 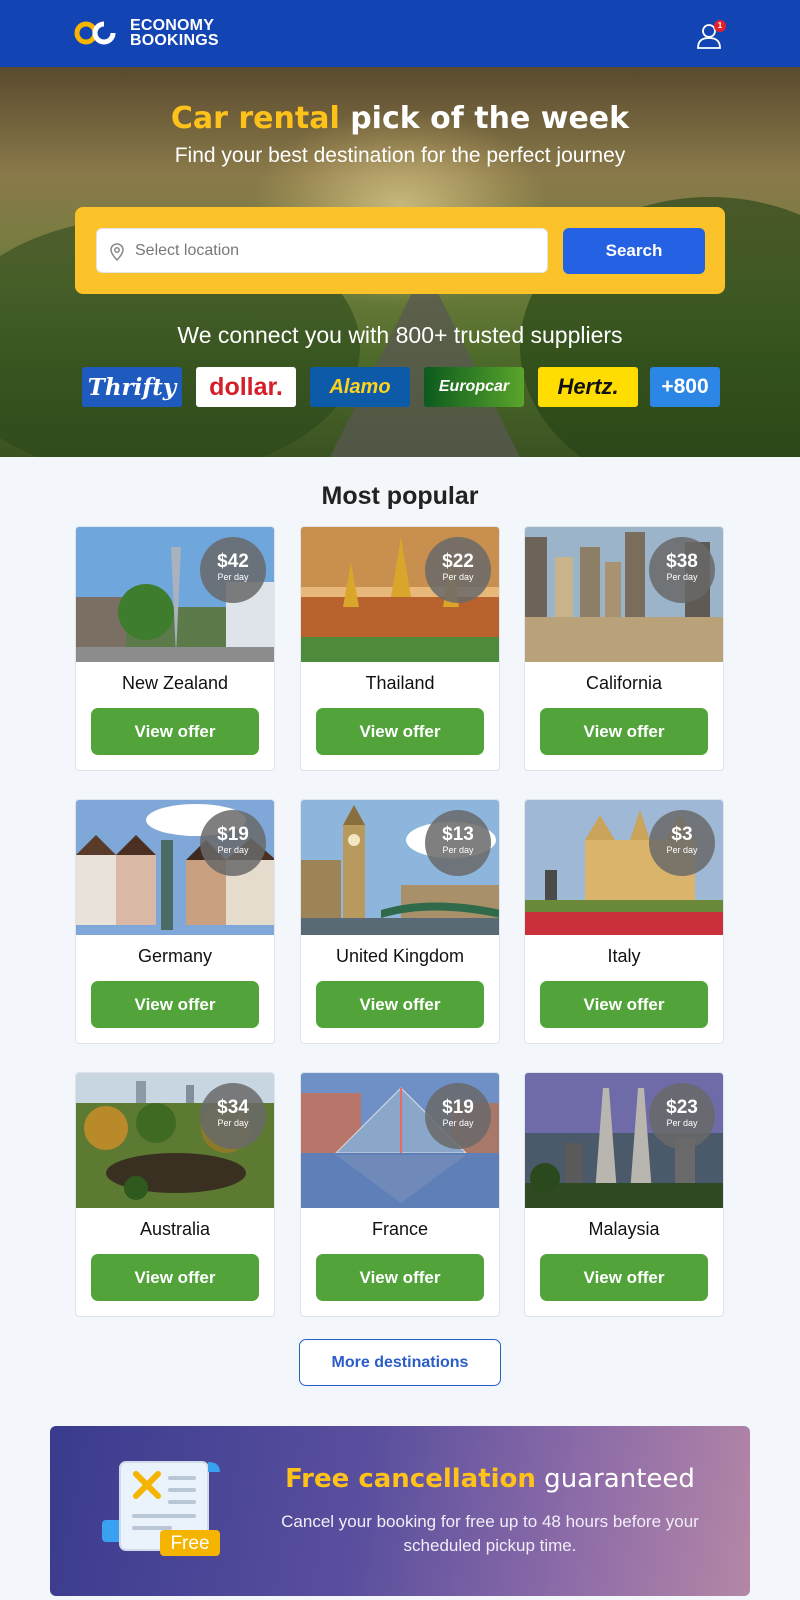 What do you see at coordinates (474, 387) in the screenshot?
I see `supplier-logo-europcar: Europcar` at bounding box center [474, 387].